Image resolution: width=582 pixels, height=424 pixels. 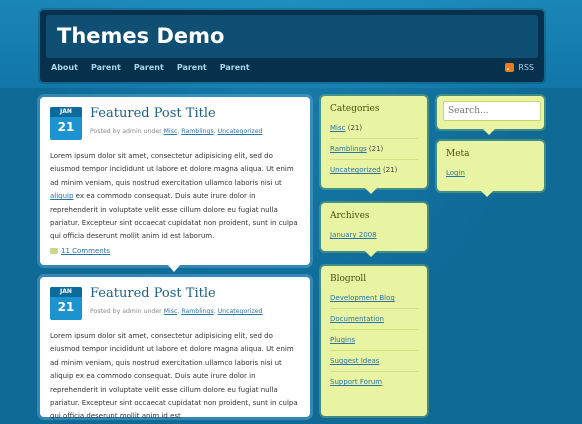 What do you see at coordinates (357, 319) in the screenshot?
I see `blogroll-link: Documentation` at bounding box center [357, 319].